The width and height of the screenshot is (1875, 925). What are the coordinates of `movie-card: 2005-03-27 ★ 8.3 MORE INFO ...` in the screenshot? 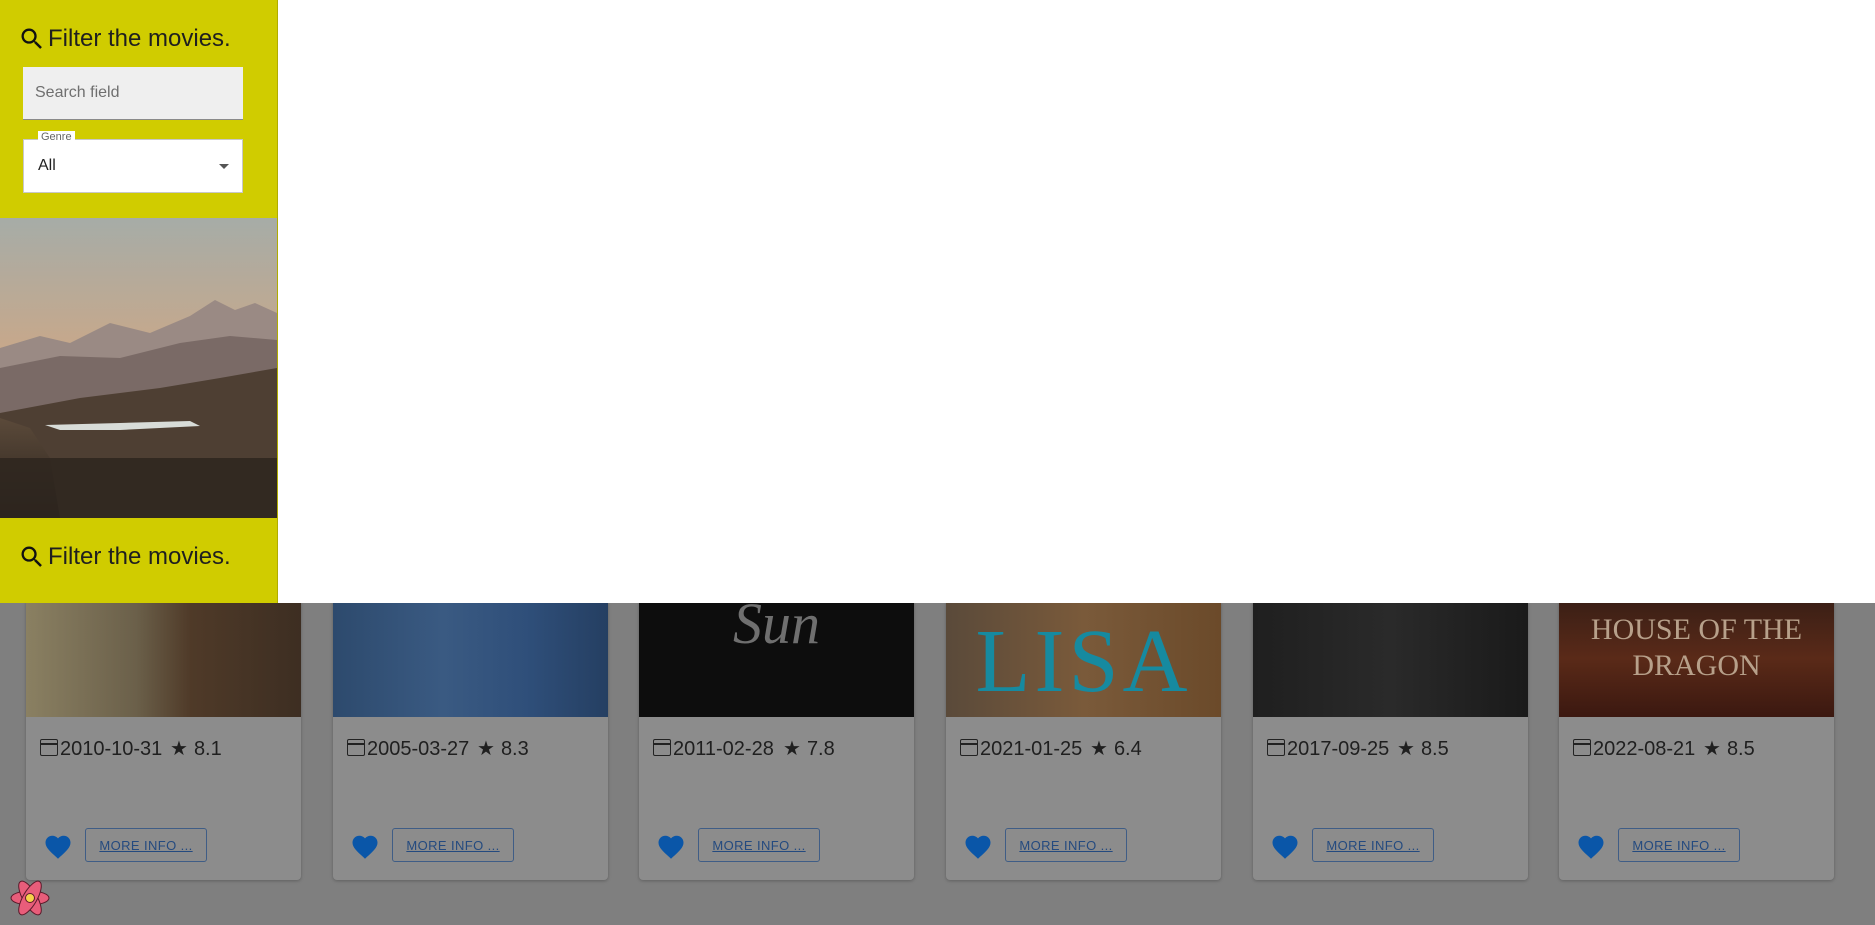 It's located at (470, 740).